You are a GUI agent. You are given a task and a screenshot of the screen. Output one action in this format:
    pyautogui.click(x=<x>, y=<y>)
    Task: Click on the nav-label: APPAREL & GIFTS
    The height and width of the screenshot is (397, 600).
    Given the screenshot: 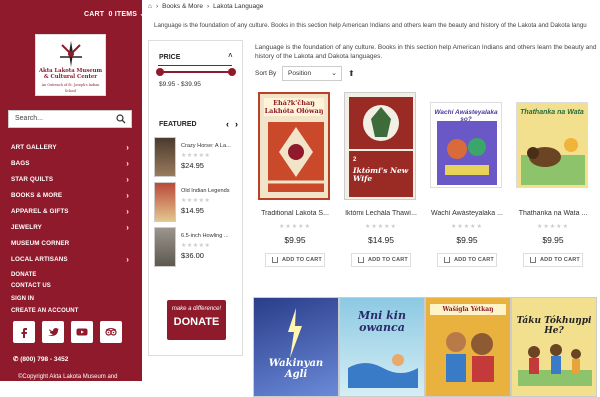 What is the action you would take?
    pyautogui.click(x=40, y=211)
    